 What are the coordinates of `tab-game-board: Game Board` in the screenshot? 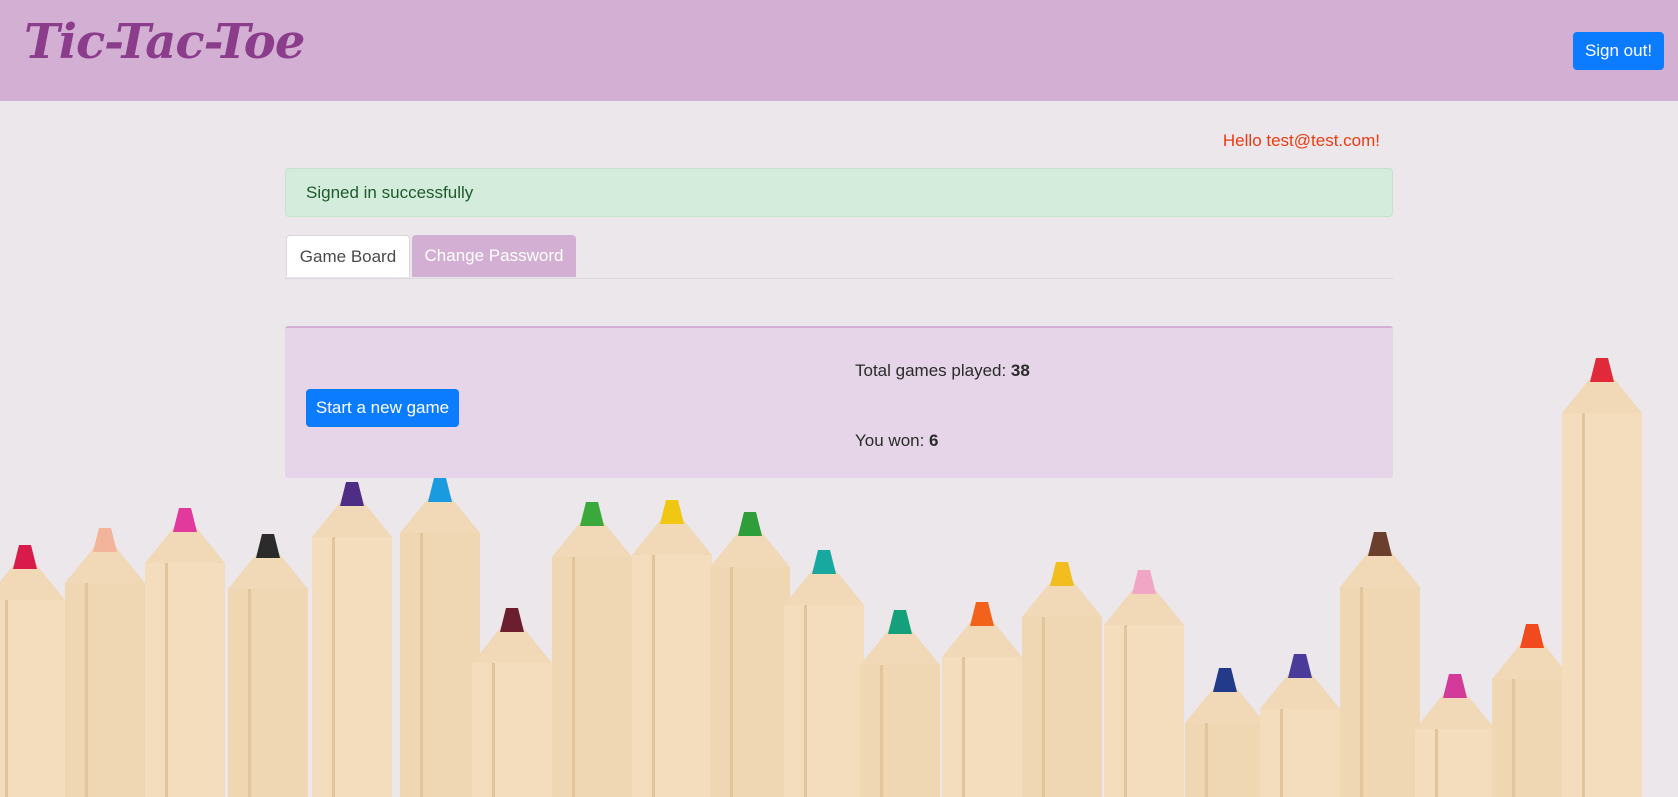 It's located at (348, 256).